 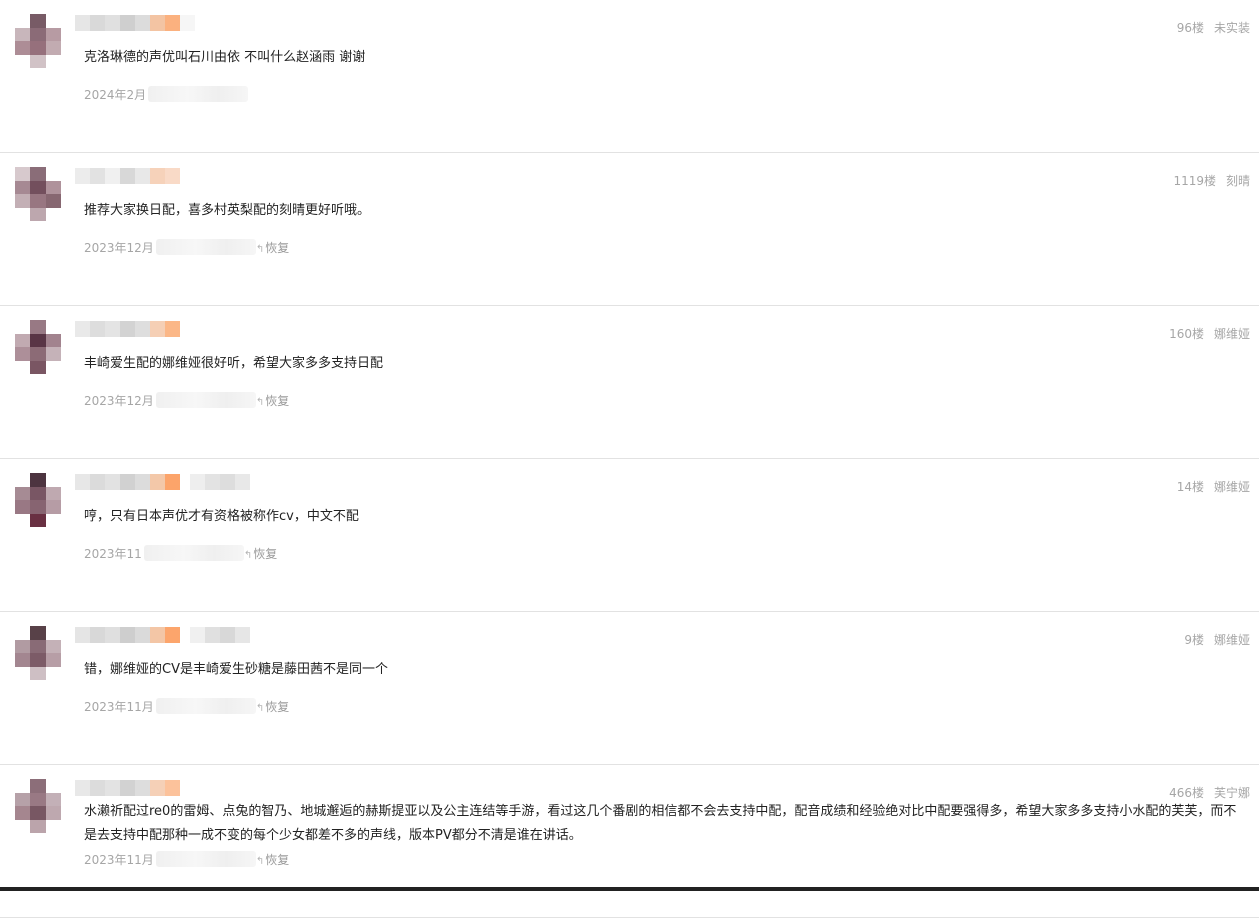 I want to click on floor-number: 14楼, so click(x=1190, y=487).